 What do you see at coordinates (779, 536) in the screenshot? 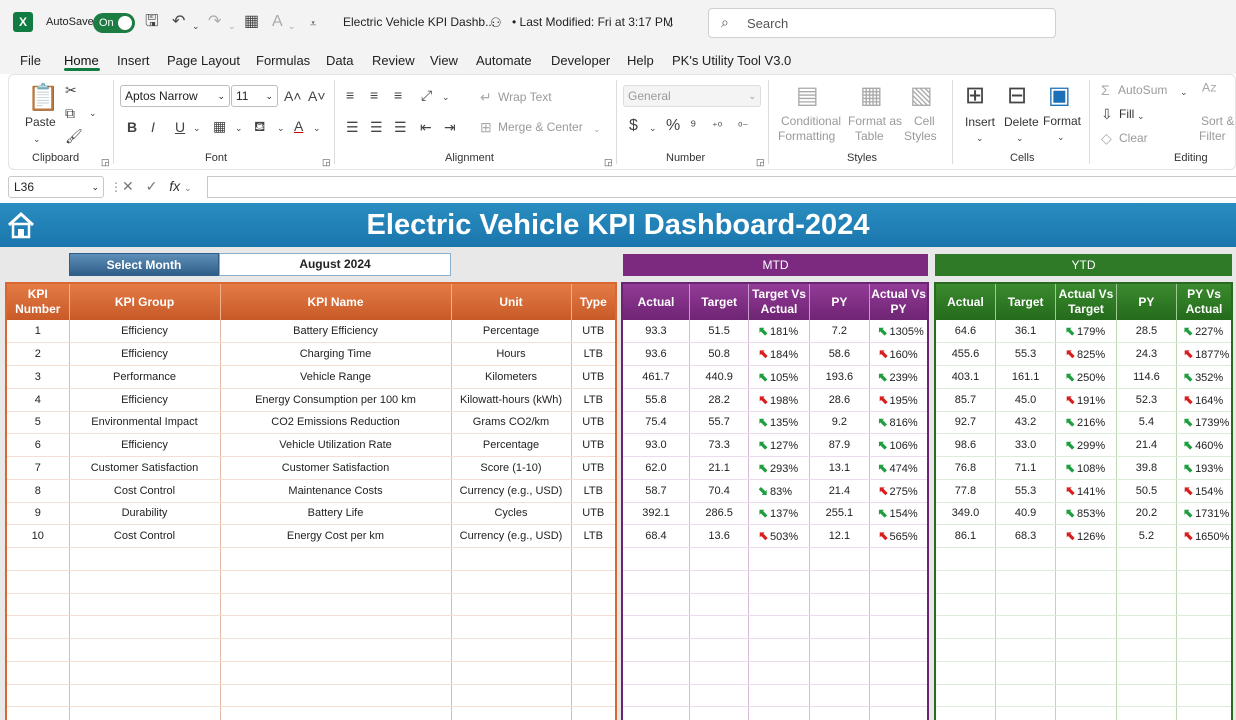
I see `mtd-tva: ⬈503%` at bounding box center [779, 536].